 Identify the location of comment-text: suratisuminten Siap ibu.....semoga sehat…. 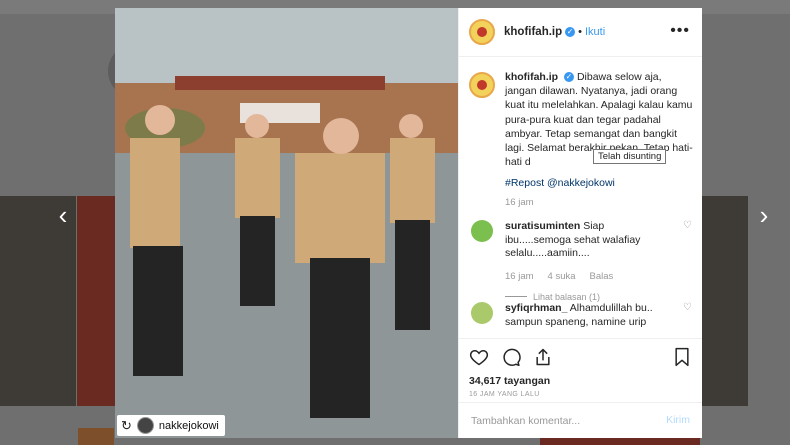
(585, 240).